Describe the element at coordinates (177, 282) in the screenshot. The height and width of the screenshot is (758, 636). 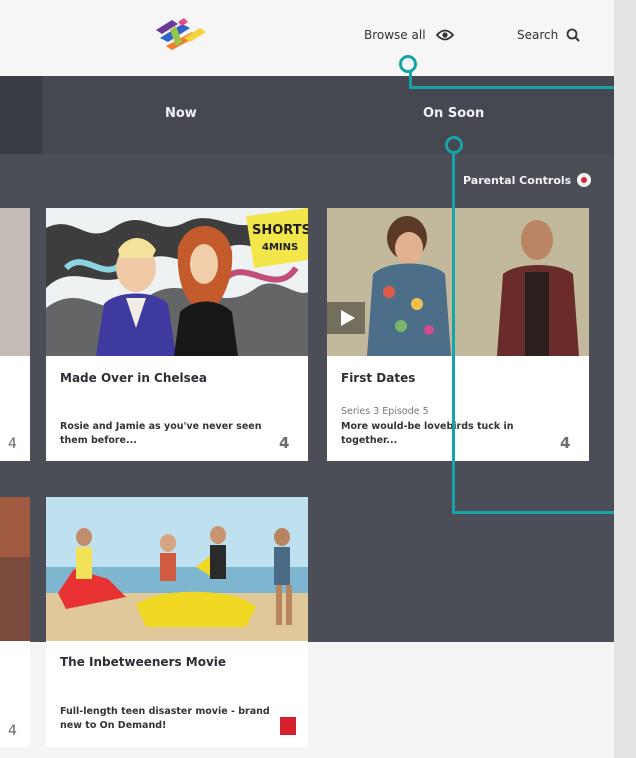
I see `programme-thumbnail: SHORTS 4MINS` at that location.